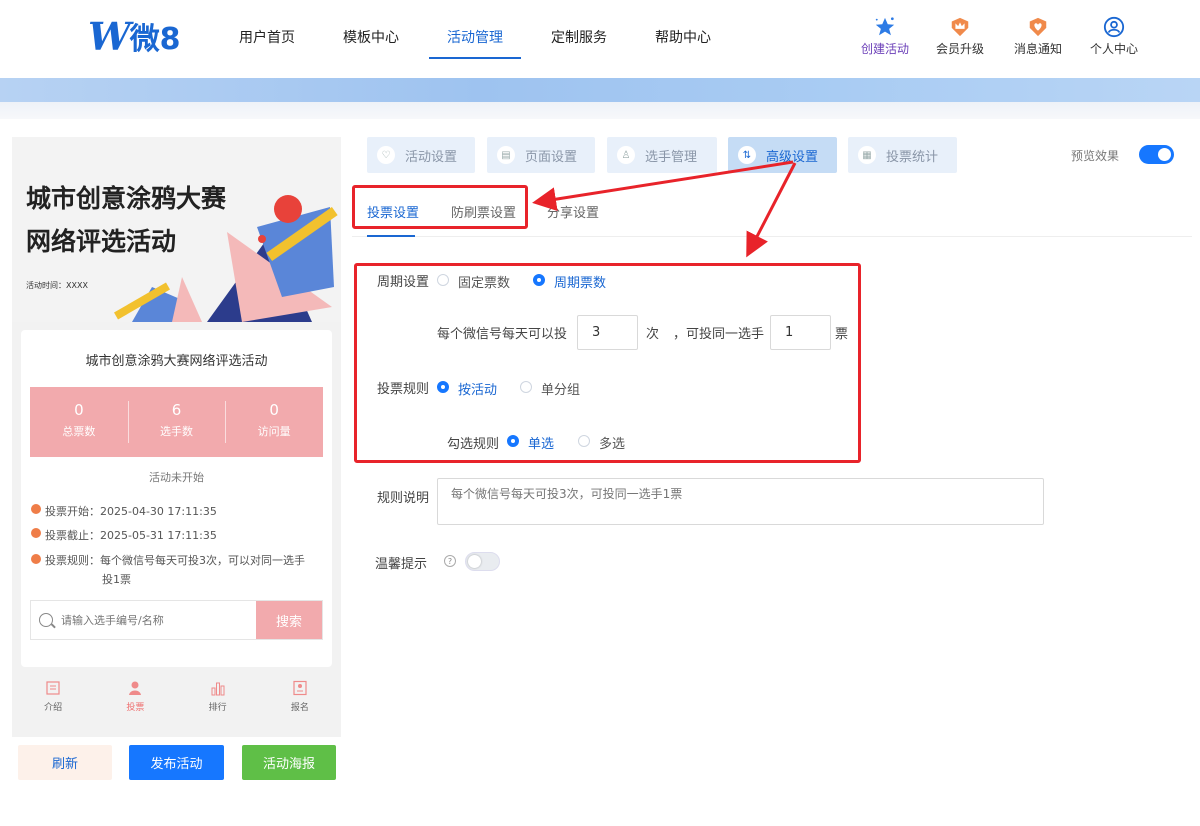  Describe the element at coordinates (1156, 154) in the screenshot. I see `preview-toggle` at that location.